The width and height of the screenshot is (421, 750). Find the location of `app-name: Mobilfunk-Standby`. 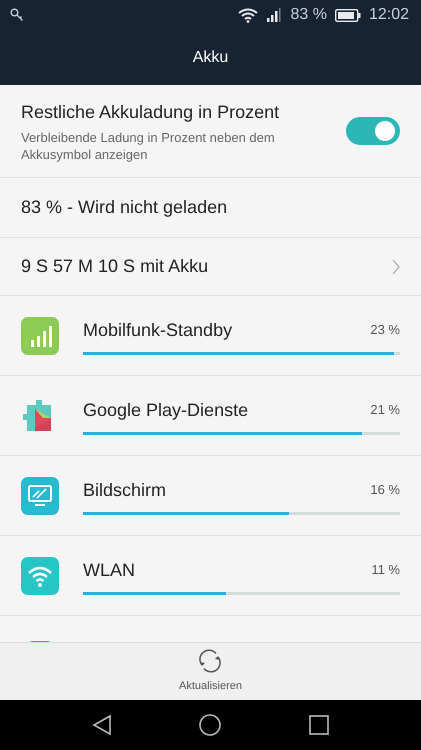

app-name: Mobilfunk-Standby is located at coordinates (157, 330).